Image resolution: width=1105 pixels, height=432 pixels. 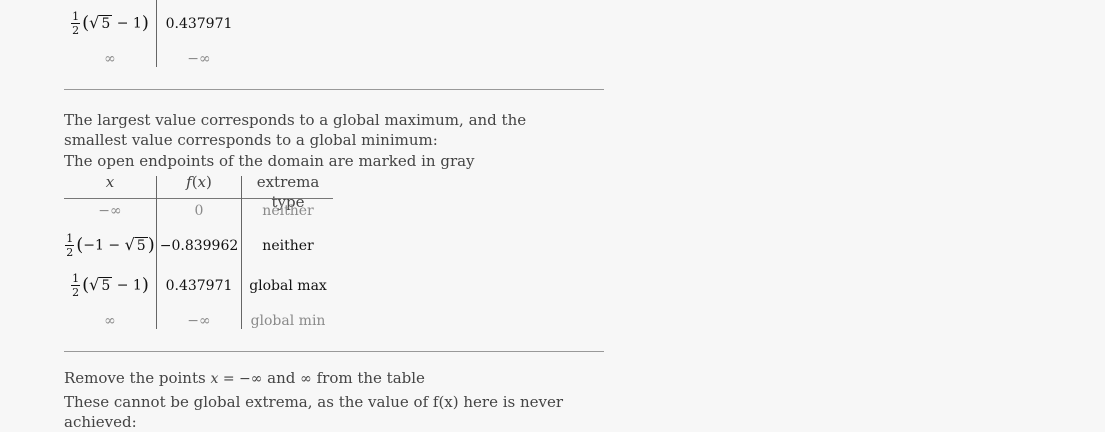 I want to click on table-row-4-f: −∞, so click(x=199, y=321).